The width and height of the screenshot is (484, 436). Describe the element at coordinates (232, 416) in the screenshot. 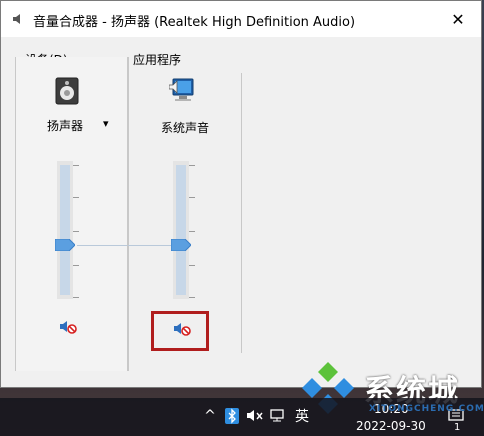

I see `bluetooth-icon` at that location.